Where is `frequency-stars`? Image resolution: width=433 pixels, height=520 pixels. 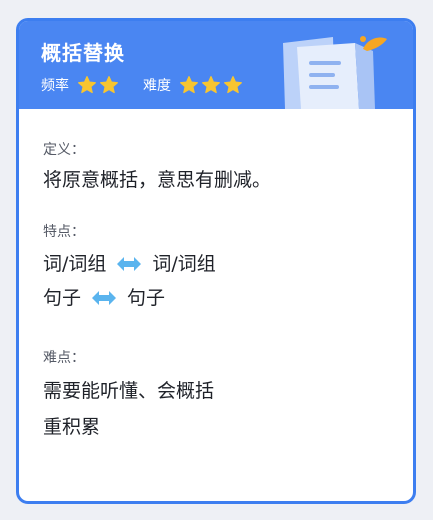
frequency-stars is located at coordinates (98, 85).